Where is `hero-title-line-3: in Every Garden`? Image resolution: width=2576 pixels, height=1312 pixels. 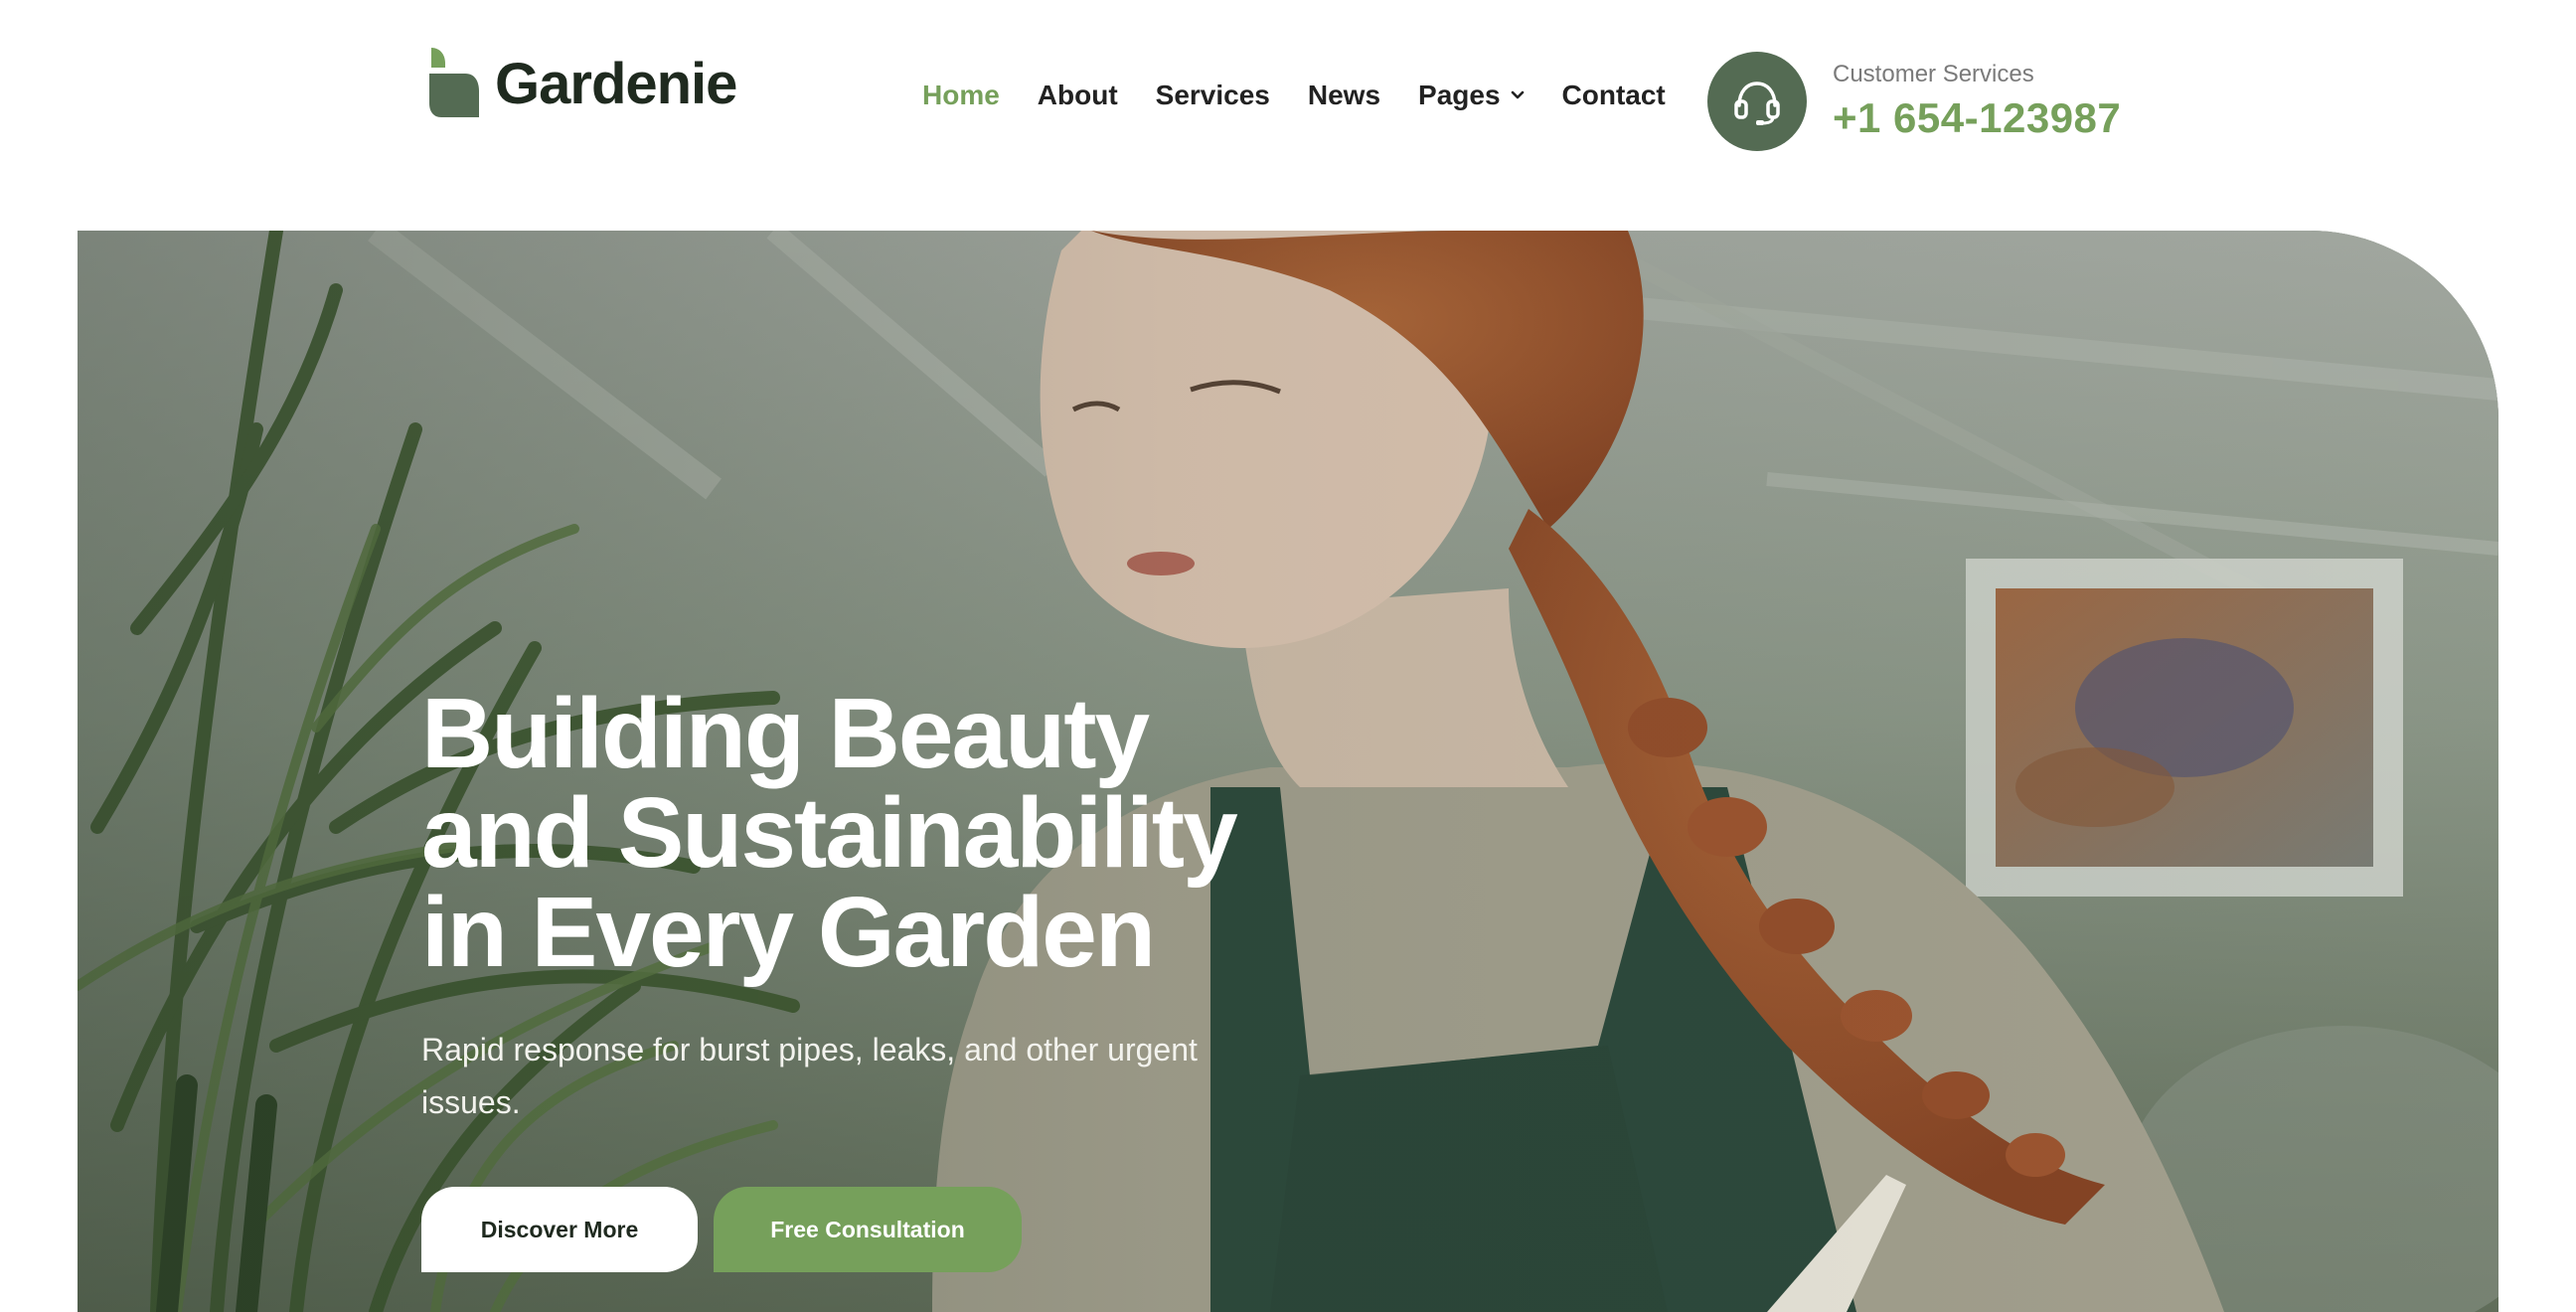
hero-title-line-3: in Every Garden is located at coordinates (788, 932).